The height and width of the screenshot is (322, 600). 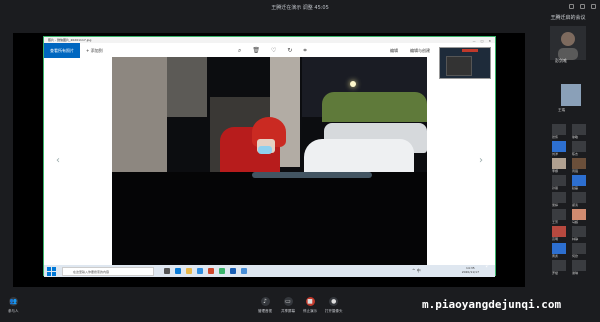 What do you see at coordinates (211, 271) in the screenshot?
I see `office-icon` at bounding box center [211, 271].